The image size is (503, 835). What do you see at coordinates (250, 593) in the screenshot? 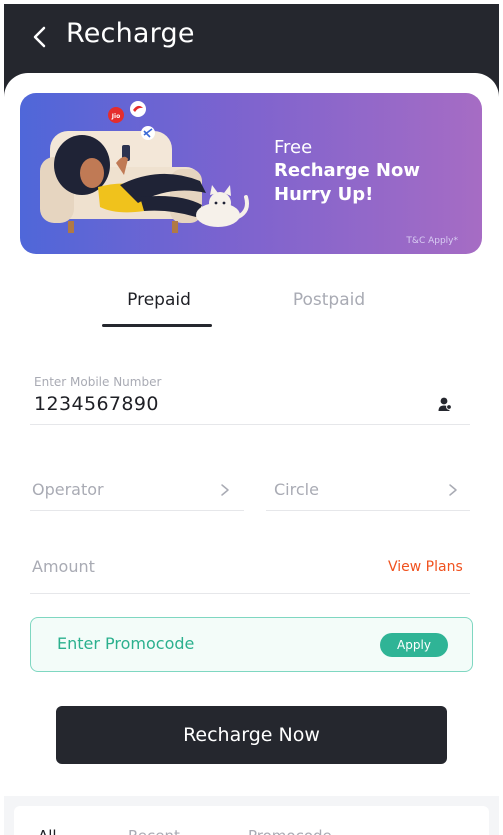
I see `amount-field-underline` at bounding box center [250, 593].